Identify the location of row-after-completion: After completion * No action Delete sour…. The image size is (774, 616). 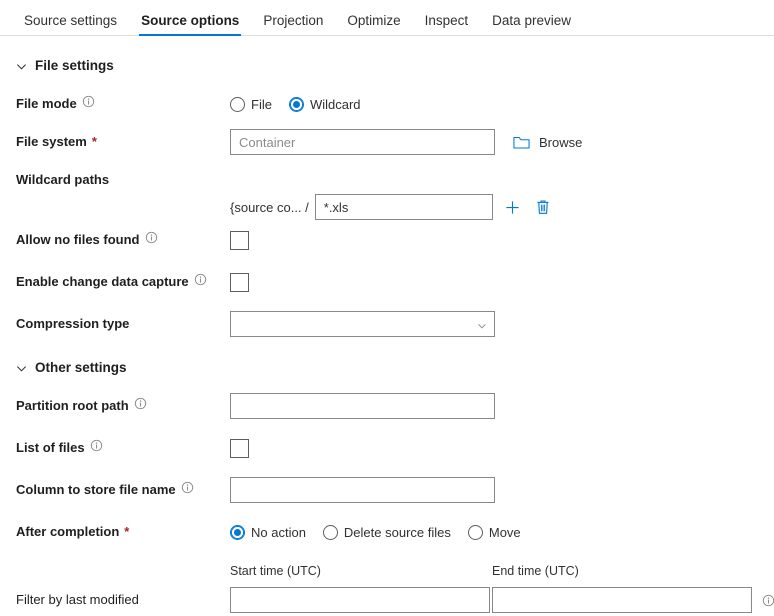
(387, 532).